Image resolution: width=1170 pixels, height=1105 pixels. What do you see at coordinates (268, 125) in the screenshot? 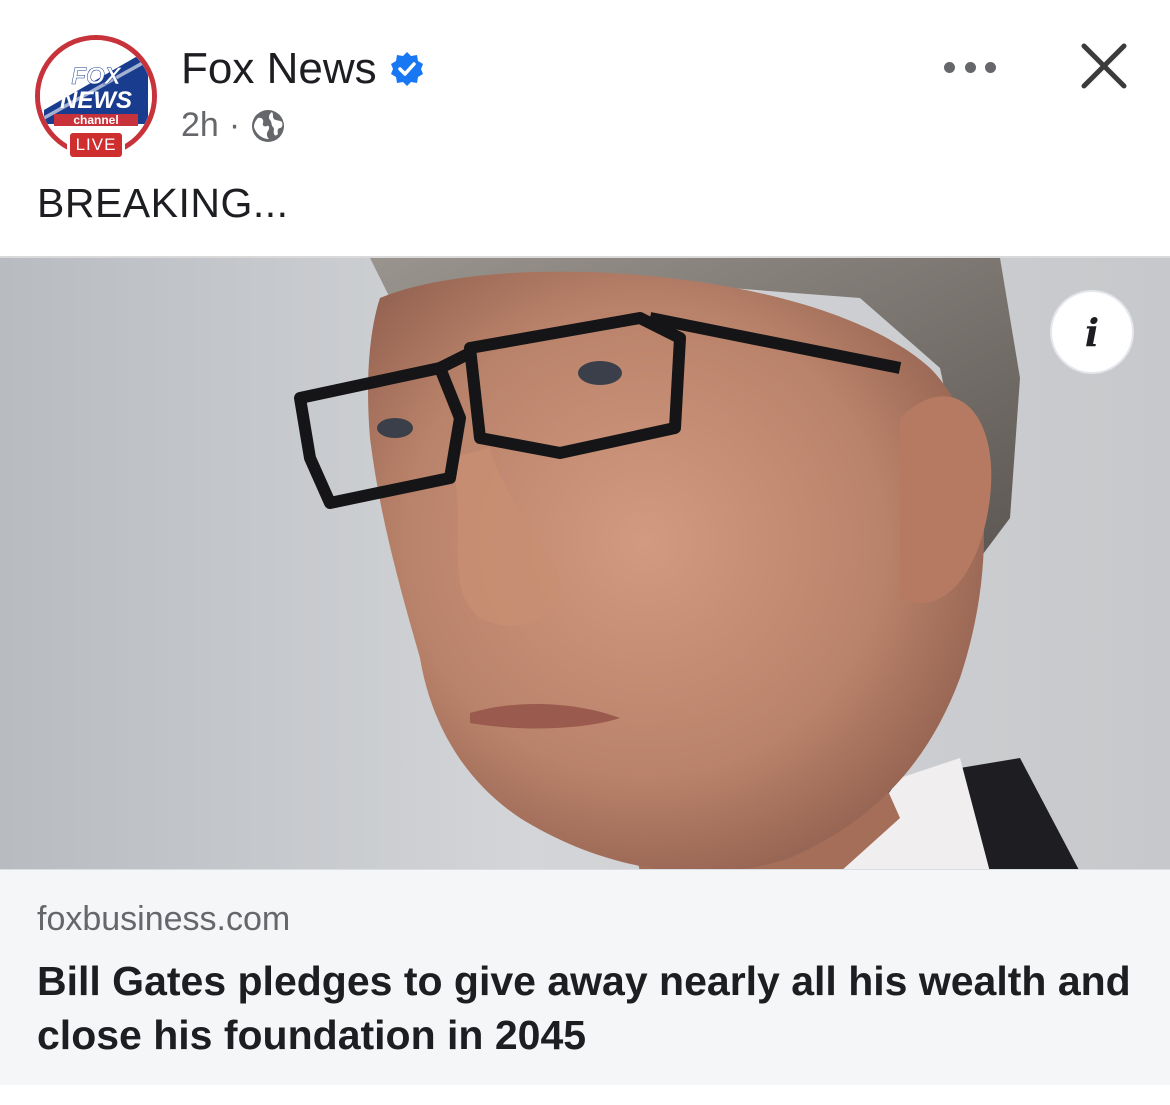
I see `globe-icon` at bounding box center [268, 125].